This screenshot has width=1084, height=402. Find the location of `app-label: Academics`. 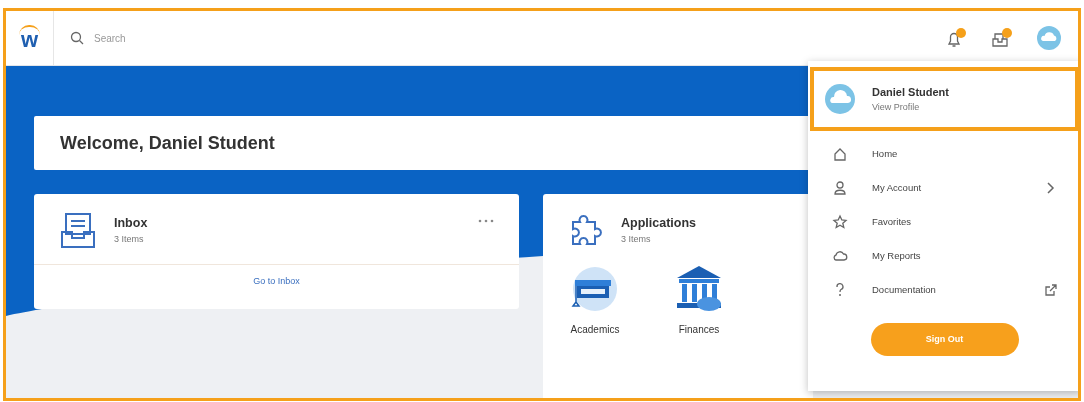

app-label: Academics is located at coordinates (595, 330).